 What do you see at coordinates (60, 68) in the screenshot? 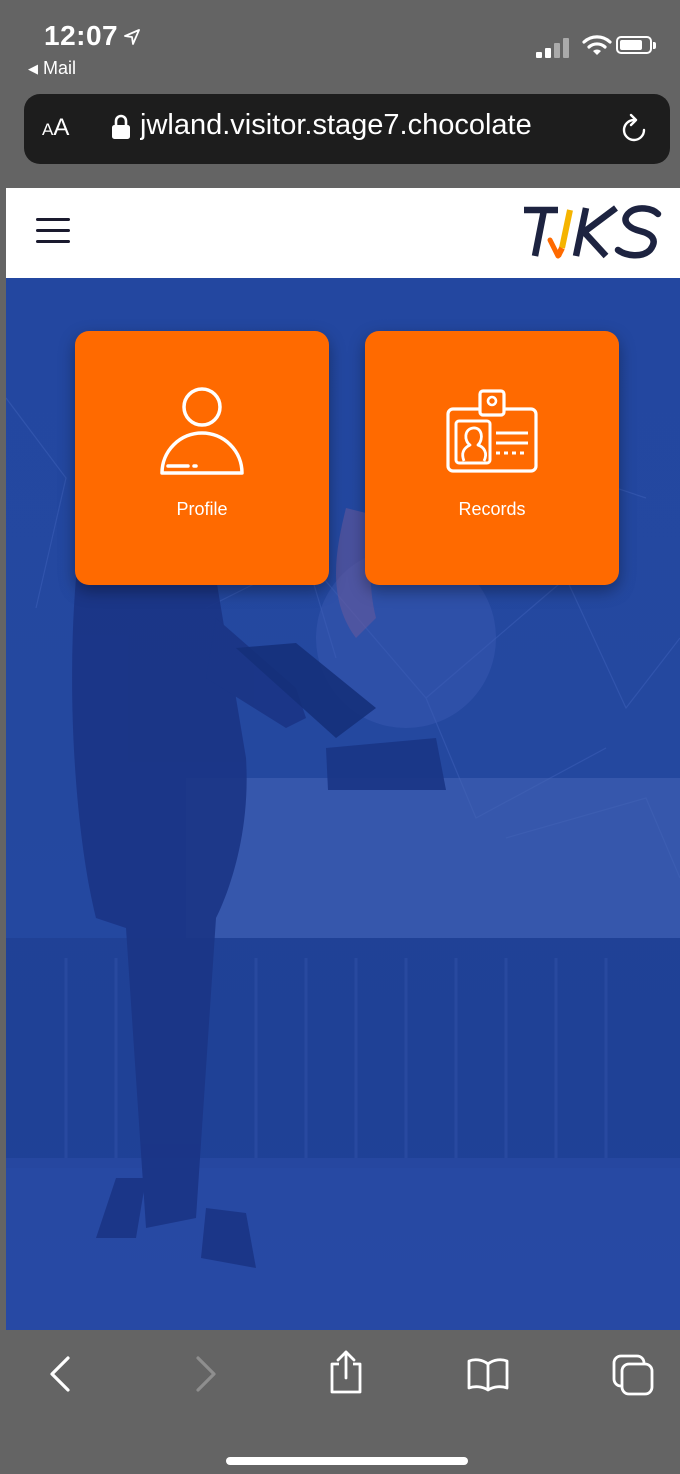
I see `back-to-mail-label: Mail` at bounding box center [60, 68].